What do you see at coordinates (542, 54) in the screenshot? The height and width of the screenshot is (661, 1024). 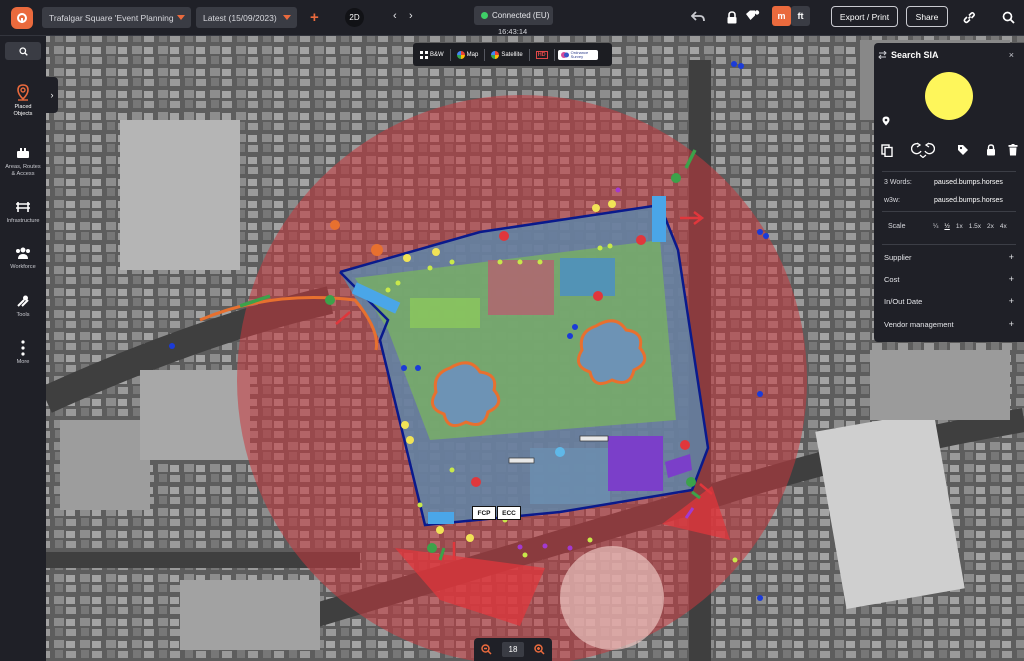 I see `layer-hd: HD` at bounding box center [542, 54].